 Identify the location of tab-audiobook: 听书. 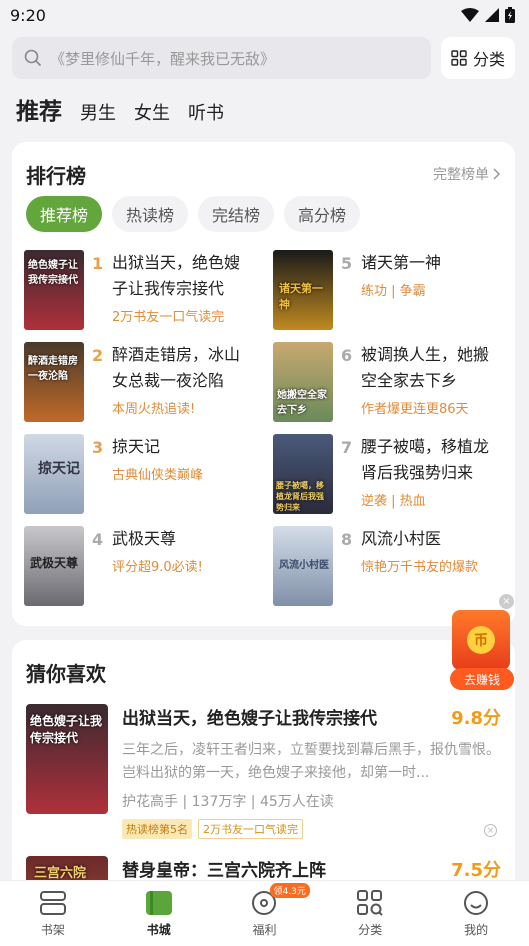
(206, 112).